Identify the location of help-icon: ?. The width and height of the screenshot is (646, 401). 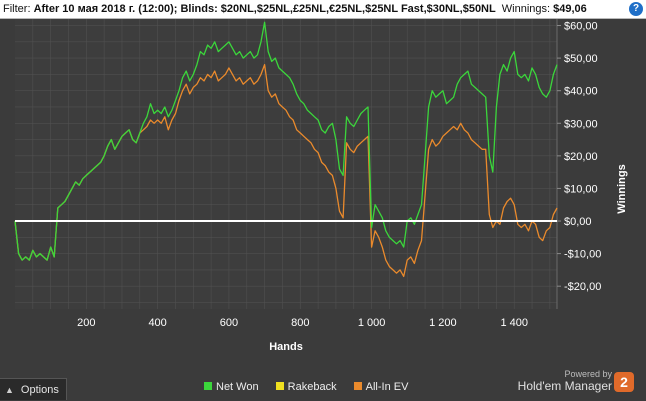
(636, 9).